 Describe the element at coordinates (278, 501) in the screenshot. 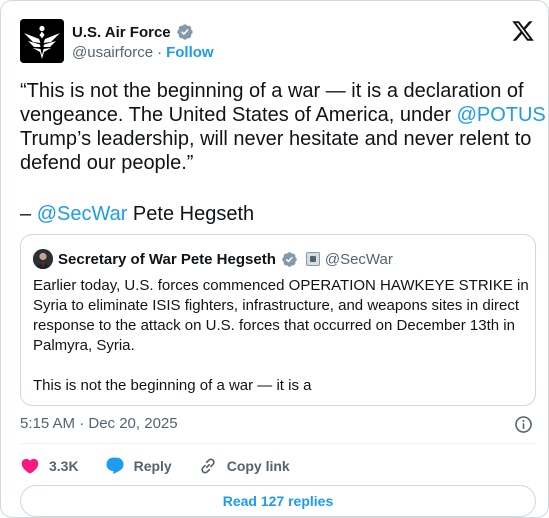

I see `read-replies-button: Read 127 replies` at that location.